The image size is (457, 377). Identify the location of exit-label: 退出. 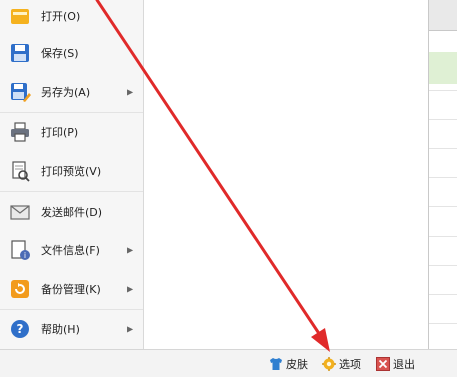
(404, 364).